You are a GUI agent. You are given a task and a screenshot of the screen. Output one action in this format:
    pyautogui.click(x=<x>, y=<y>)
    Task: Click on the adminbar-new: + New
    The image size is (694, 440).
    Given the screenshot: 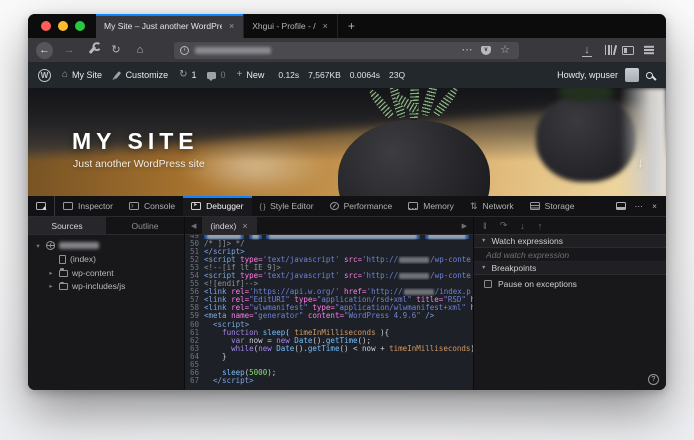 What is the action you would take?
    pyautogui.click(x=250, y=75)
    